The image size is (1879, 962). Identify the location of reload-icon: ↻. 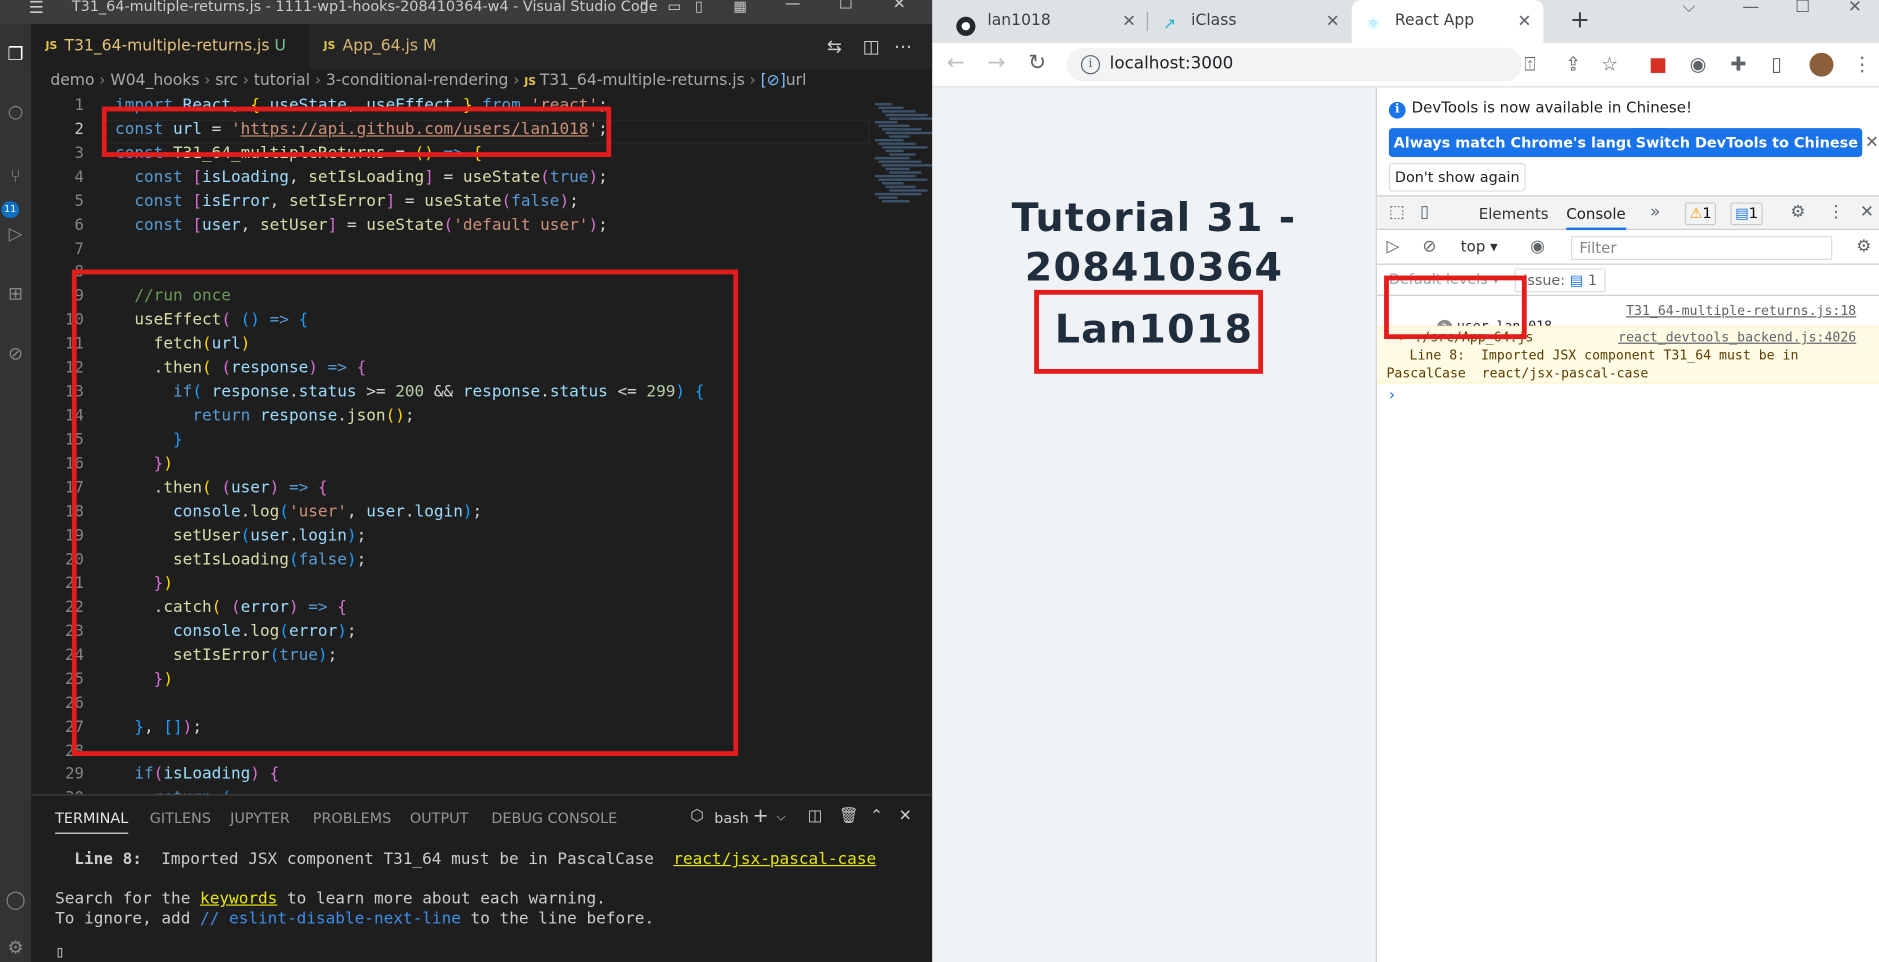
(1037, 62).